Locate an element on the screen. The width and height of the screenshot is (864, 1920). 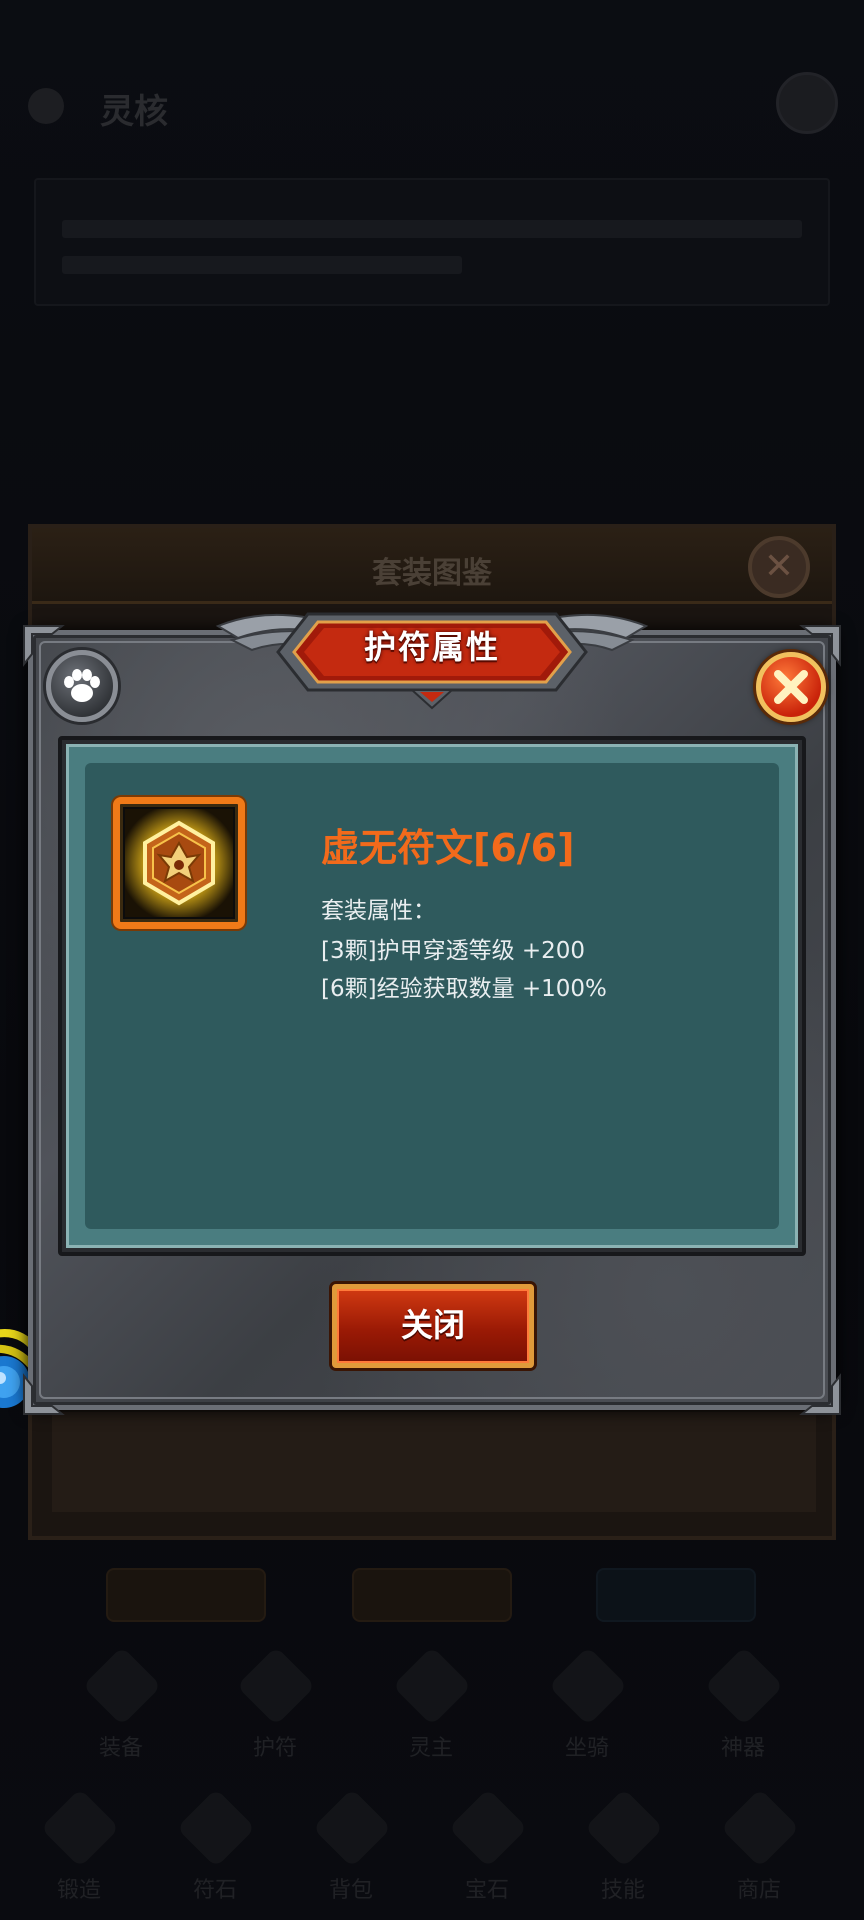
background-panel-header: 套装图鉴 ✕ is located at coordinates (432, 566).